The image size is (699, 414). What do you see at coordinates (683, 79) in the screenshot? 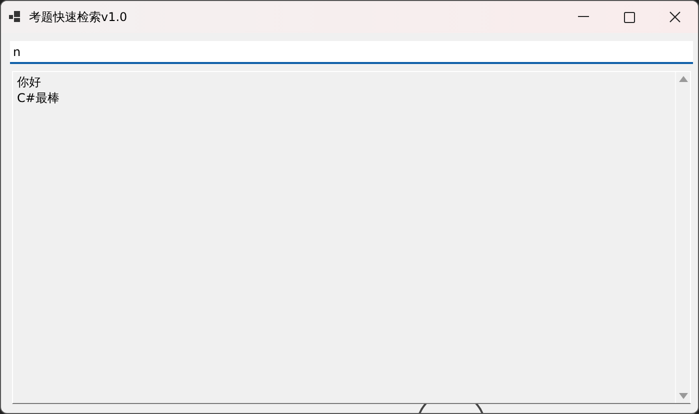
I see `scroll-up-icon` at bounding box center [683, 79].